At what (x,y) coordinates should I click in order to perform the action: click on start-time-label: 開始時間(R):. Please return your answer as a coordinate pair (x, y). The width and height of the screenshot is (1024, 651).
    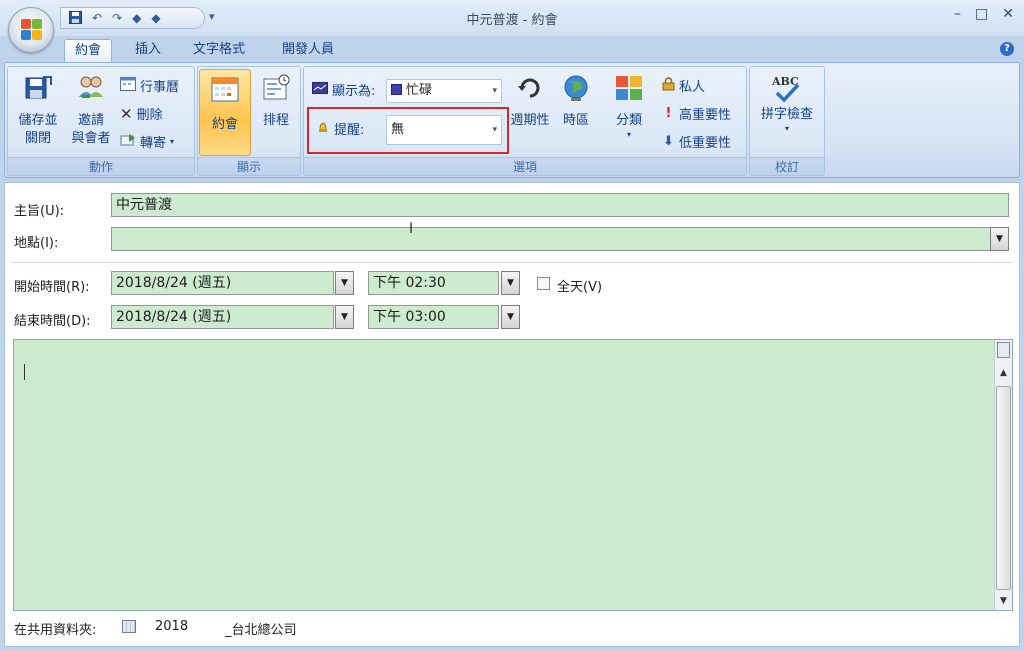
    Looking at the image, I should click on (52, 287).